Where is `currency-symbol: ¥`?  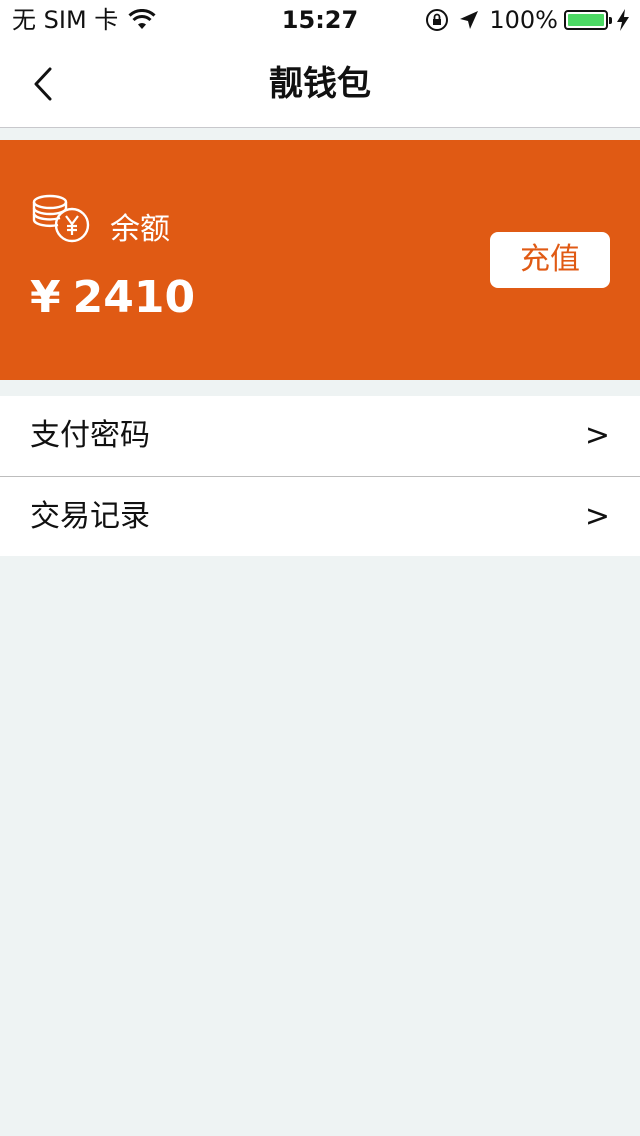 currency-symbol: ¥ is located at coordinates (45, 297).